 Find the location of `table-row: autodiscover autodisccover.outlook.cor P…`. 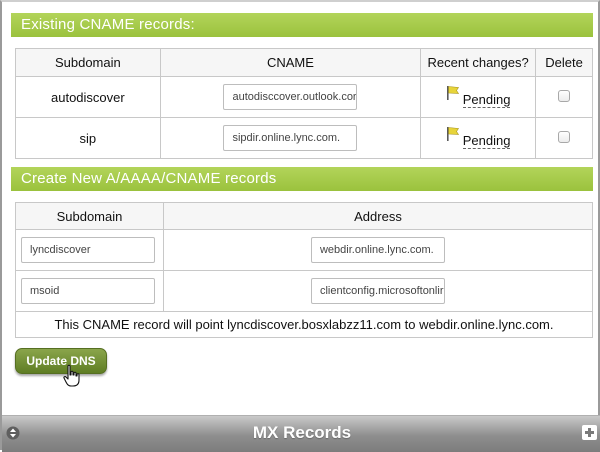

table-row: autodiscover autodisccover.outlook.cor P… is located at coordinates (304, 97).